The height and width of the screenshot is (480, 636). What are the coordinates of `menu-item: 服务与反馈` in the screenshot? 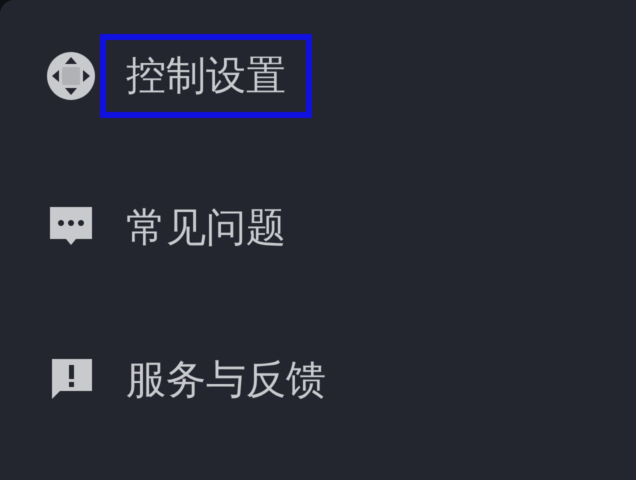 It's located at (226, 380).